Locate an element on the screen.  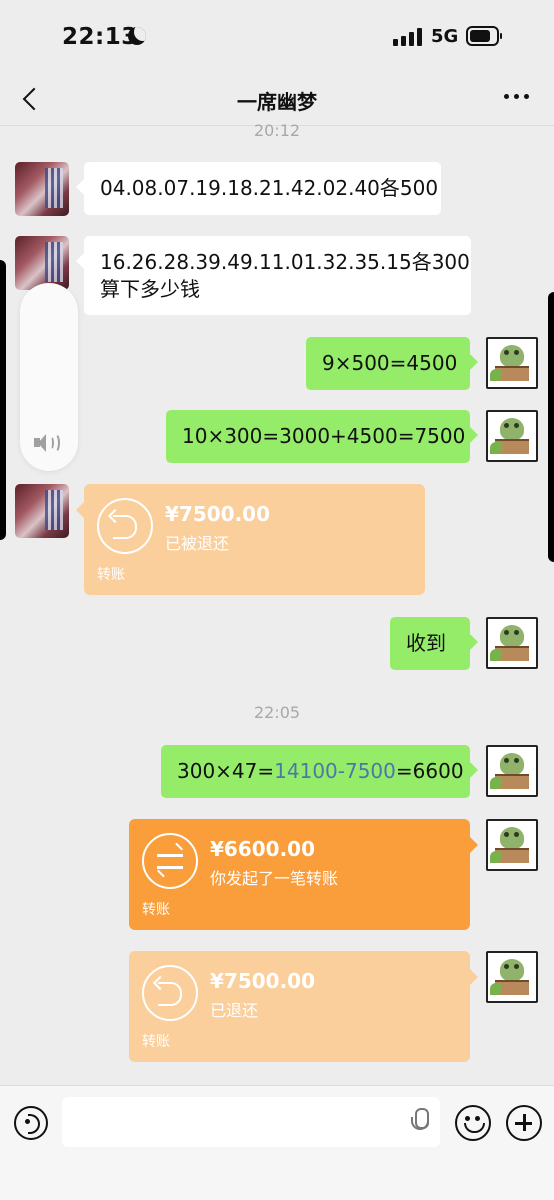
transfer-status: 你发起了一笔转账 is located at coordinates (274, 878).